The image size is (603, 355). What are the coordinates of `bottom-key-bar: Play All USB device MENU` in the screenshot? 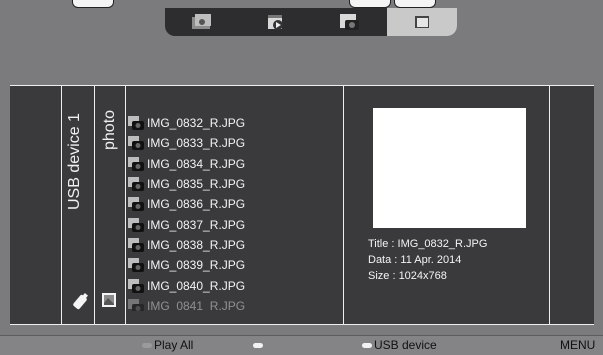 It's located at (301, 345).